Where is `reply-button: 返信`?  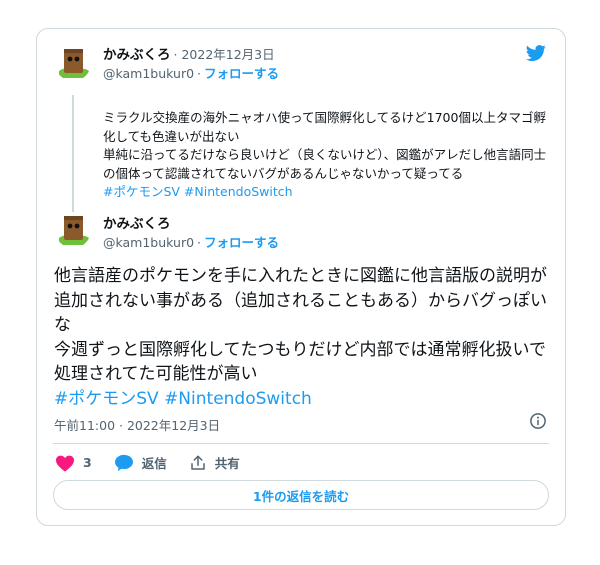
reply-button: 返信 is located at coordinates (140, 462).